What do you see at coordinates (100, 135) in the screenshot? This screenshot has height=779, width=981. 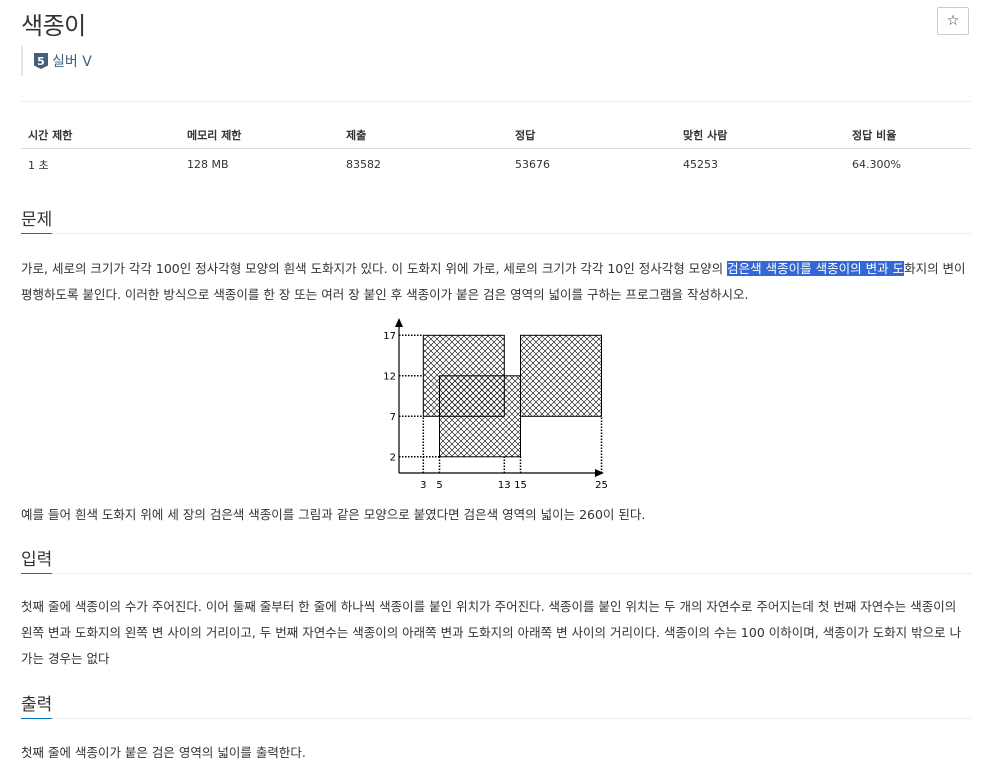 I see `header-time-limit: 시간 제한` at bounding box center [100, 135].